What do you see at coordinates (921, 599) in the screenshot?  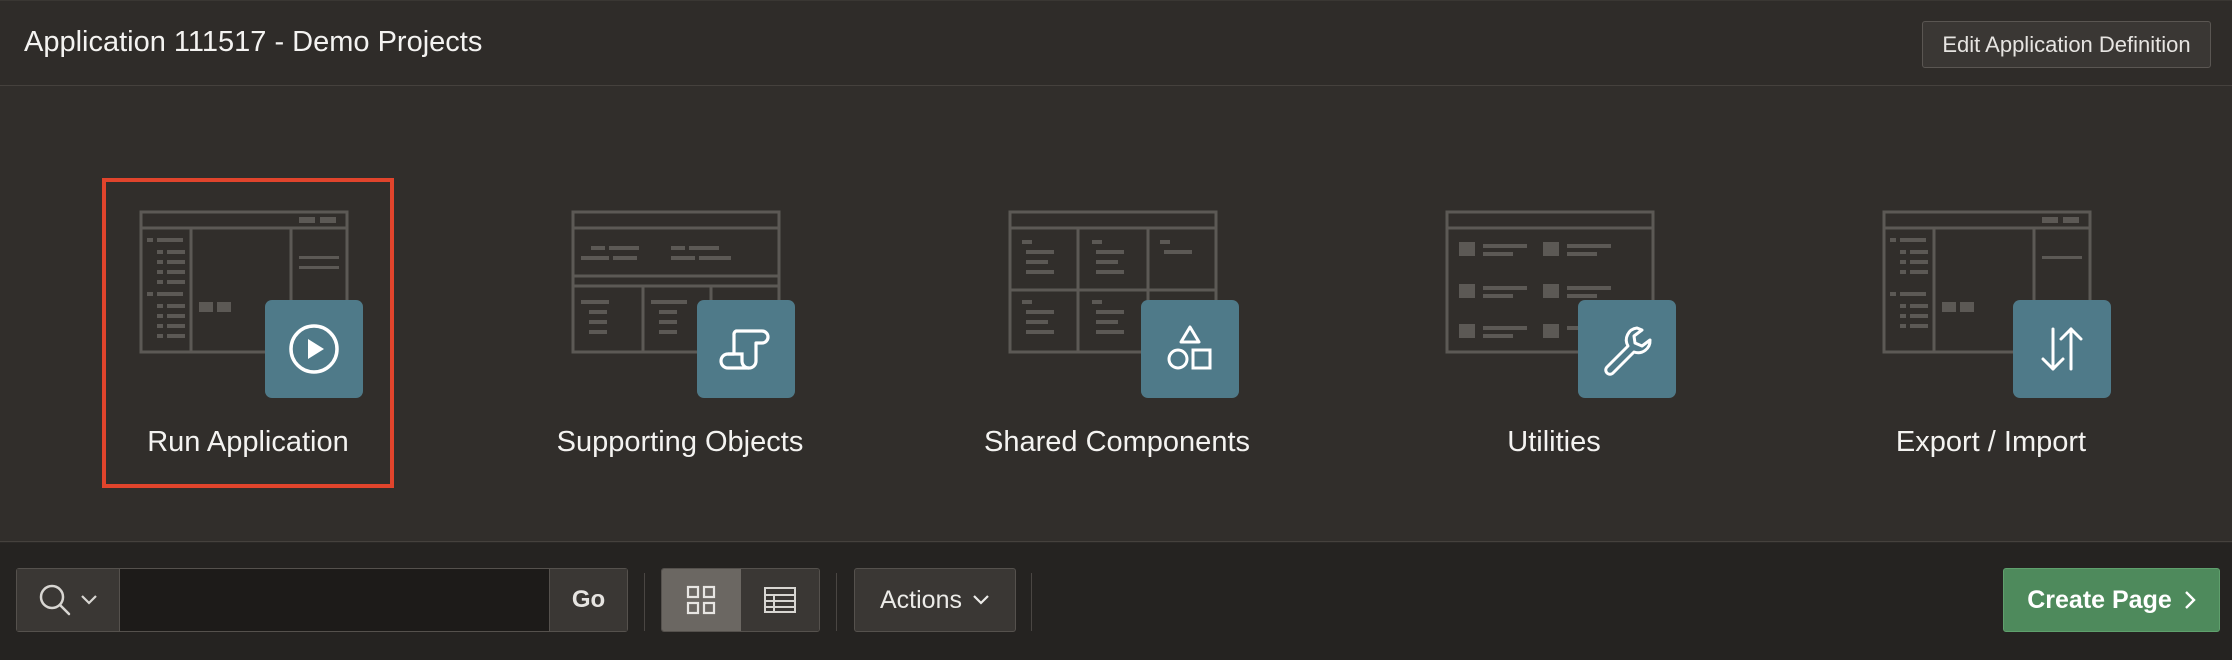 I see `actions-label: Actions` at bounding box center [921, 599].